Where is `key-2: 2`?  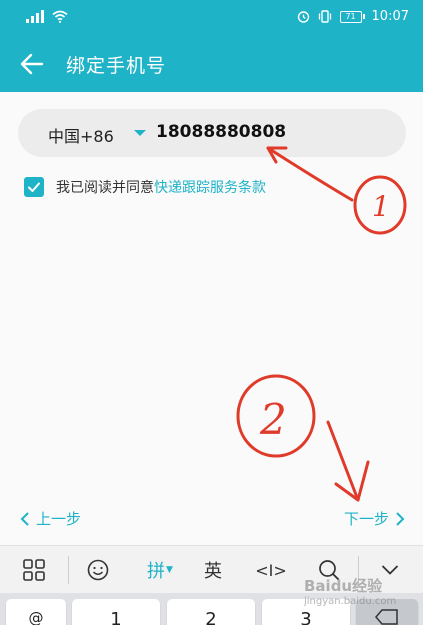 key-2: 2 is located at coordinates (211, 612).